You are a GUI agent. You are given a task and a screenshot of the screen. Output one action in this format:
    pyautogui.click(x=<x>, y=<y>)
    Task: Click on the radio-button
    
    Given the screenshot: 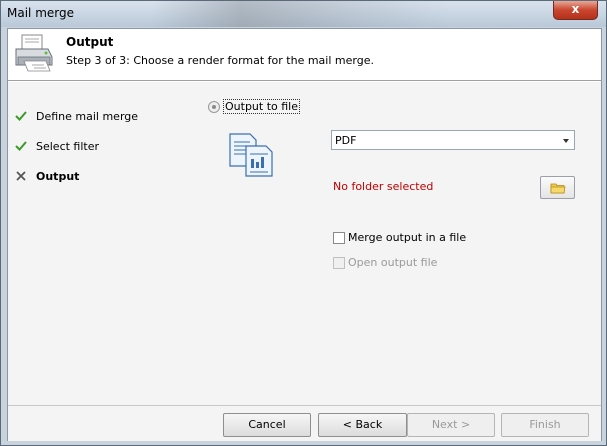 What is the action you would take?
    pyautogui.click(x=214, y=106)
    